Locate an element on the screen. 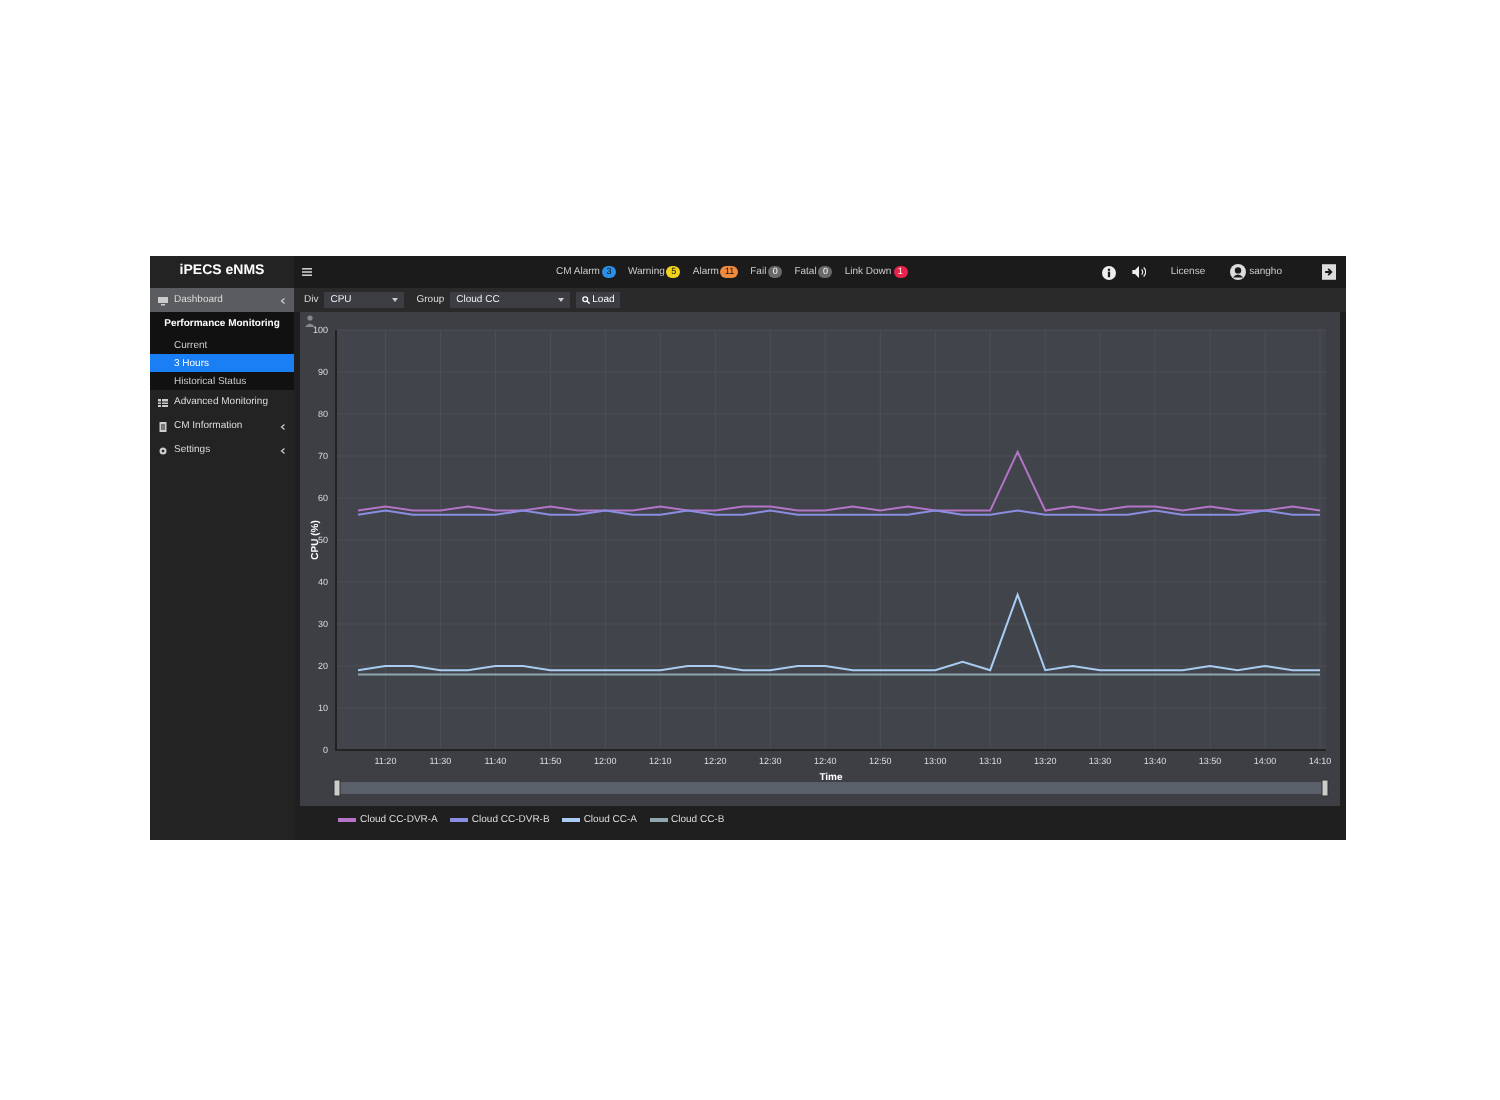 Image resolution: width=1500 pixels, height=1100 pixels. menu-icon is located at coordinates (307, 272).